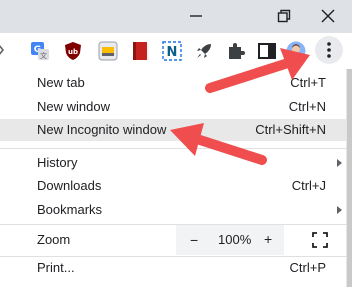  I want to click on annotation-arrow-to-menu-button, so click(257, 70).